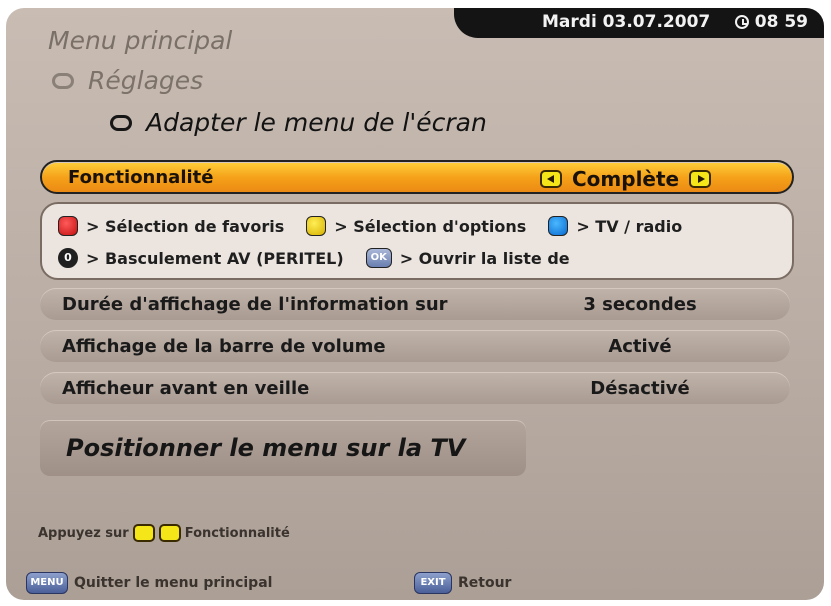 This screenshot has width=831, height=606. I want to click on date-label: Mardi 03.07.2007, so click(626, 22).